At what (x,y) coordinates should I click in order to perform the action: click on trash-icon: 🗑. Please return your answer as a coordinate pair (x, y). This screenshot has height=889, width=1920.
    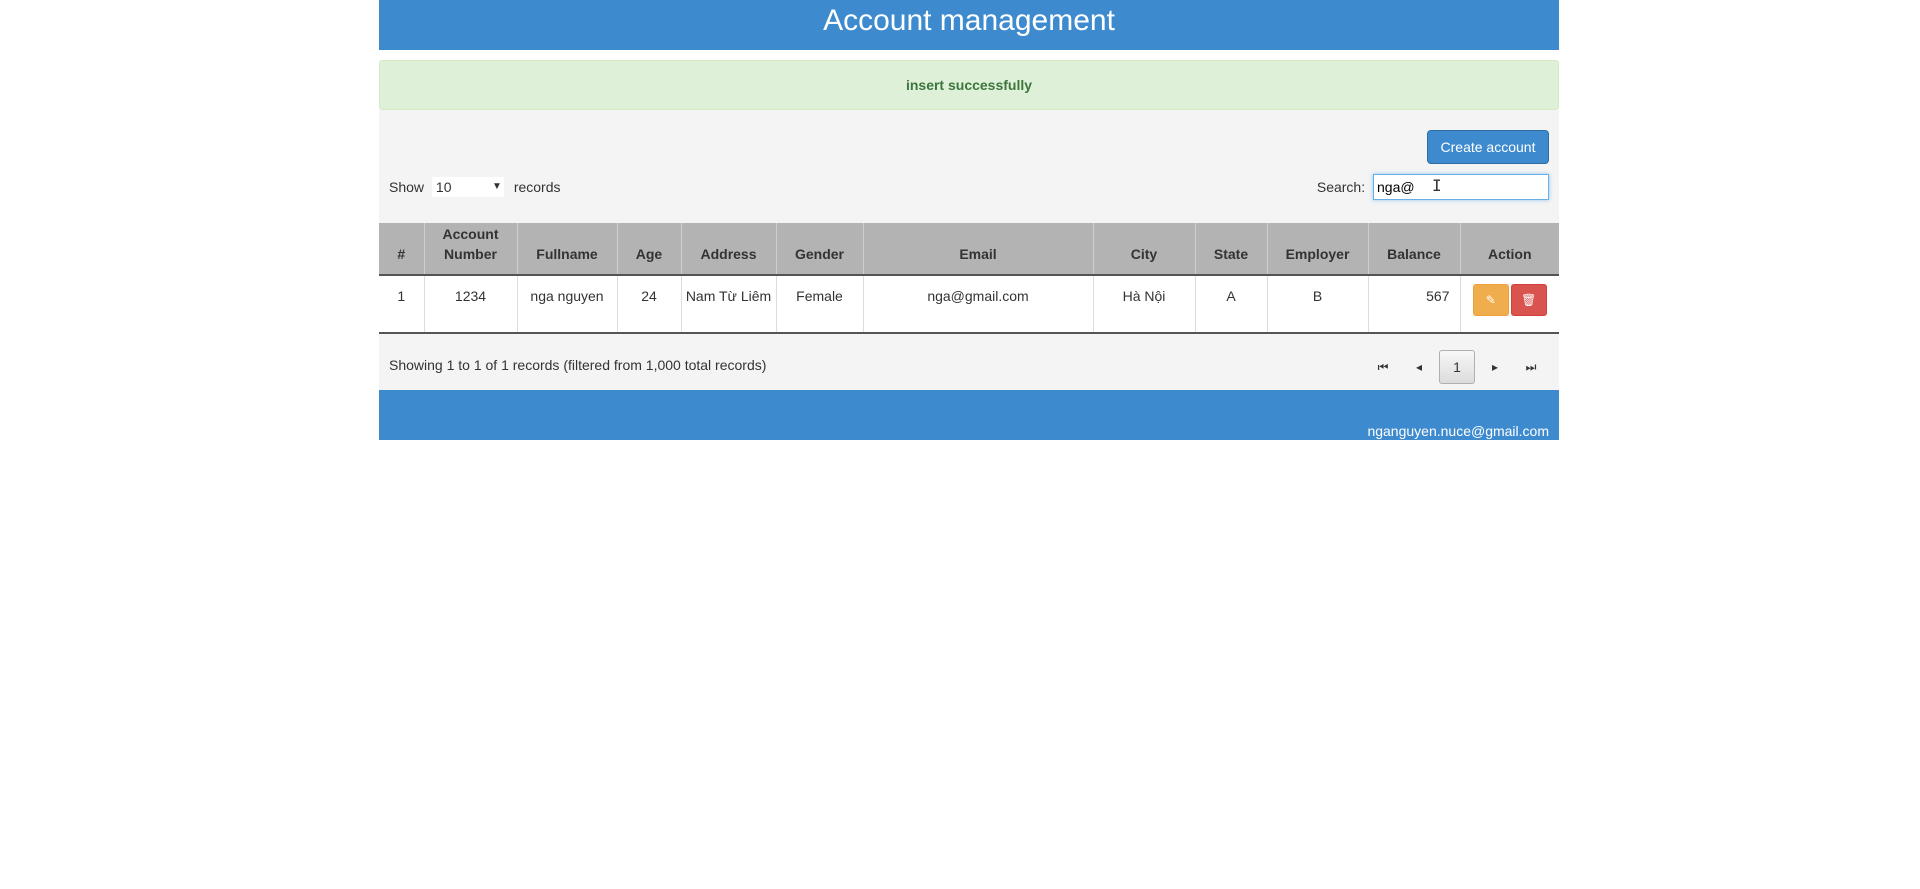
    Looking at the image, I should click on (1529, 300).